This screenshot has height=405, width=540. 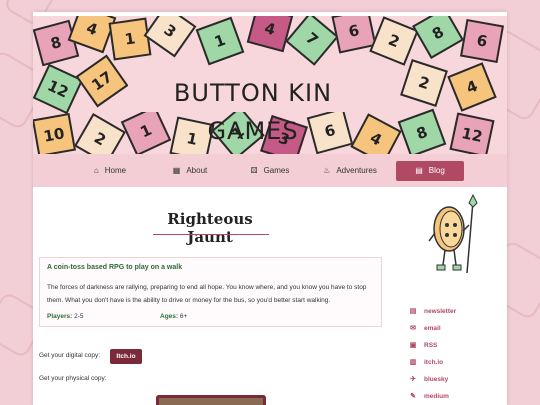 What do you see at coordinates (413, 379) in the screenshot?
I see `bluesky-icon: ✈` at bounding box center [413, 379].